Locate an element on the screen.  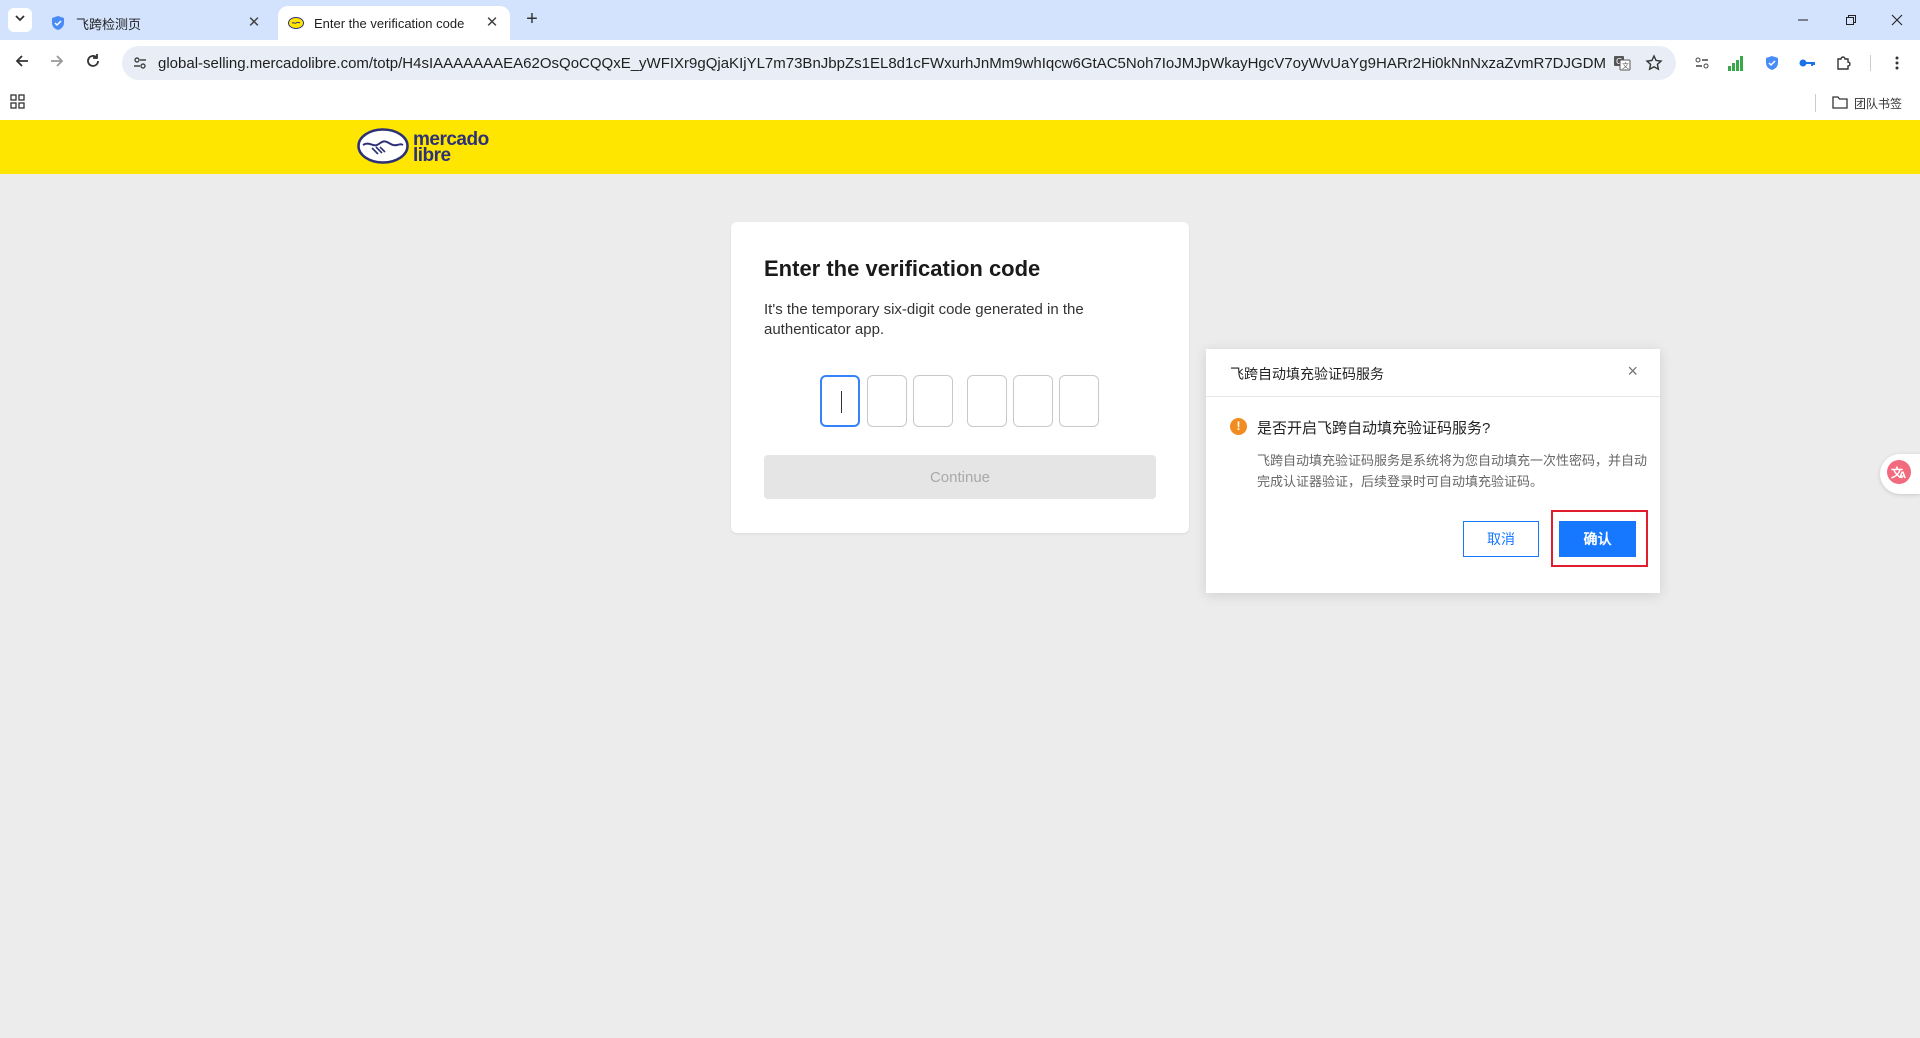
bookmark-star-icon is located at coordinates (1654, 63).